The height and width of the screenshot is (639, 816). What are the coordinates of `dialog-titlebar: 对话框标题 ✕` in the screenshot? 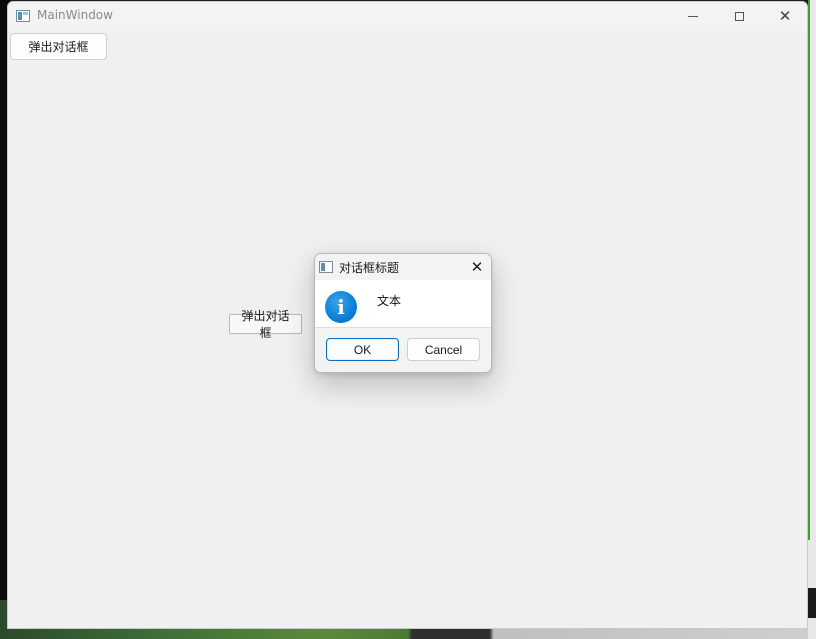 It's located at (403, 267).